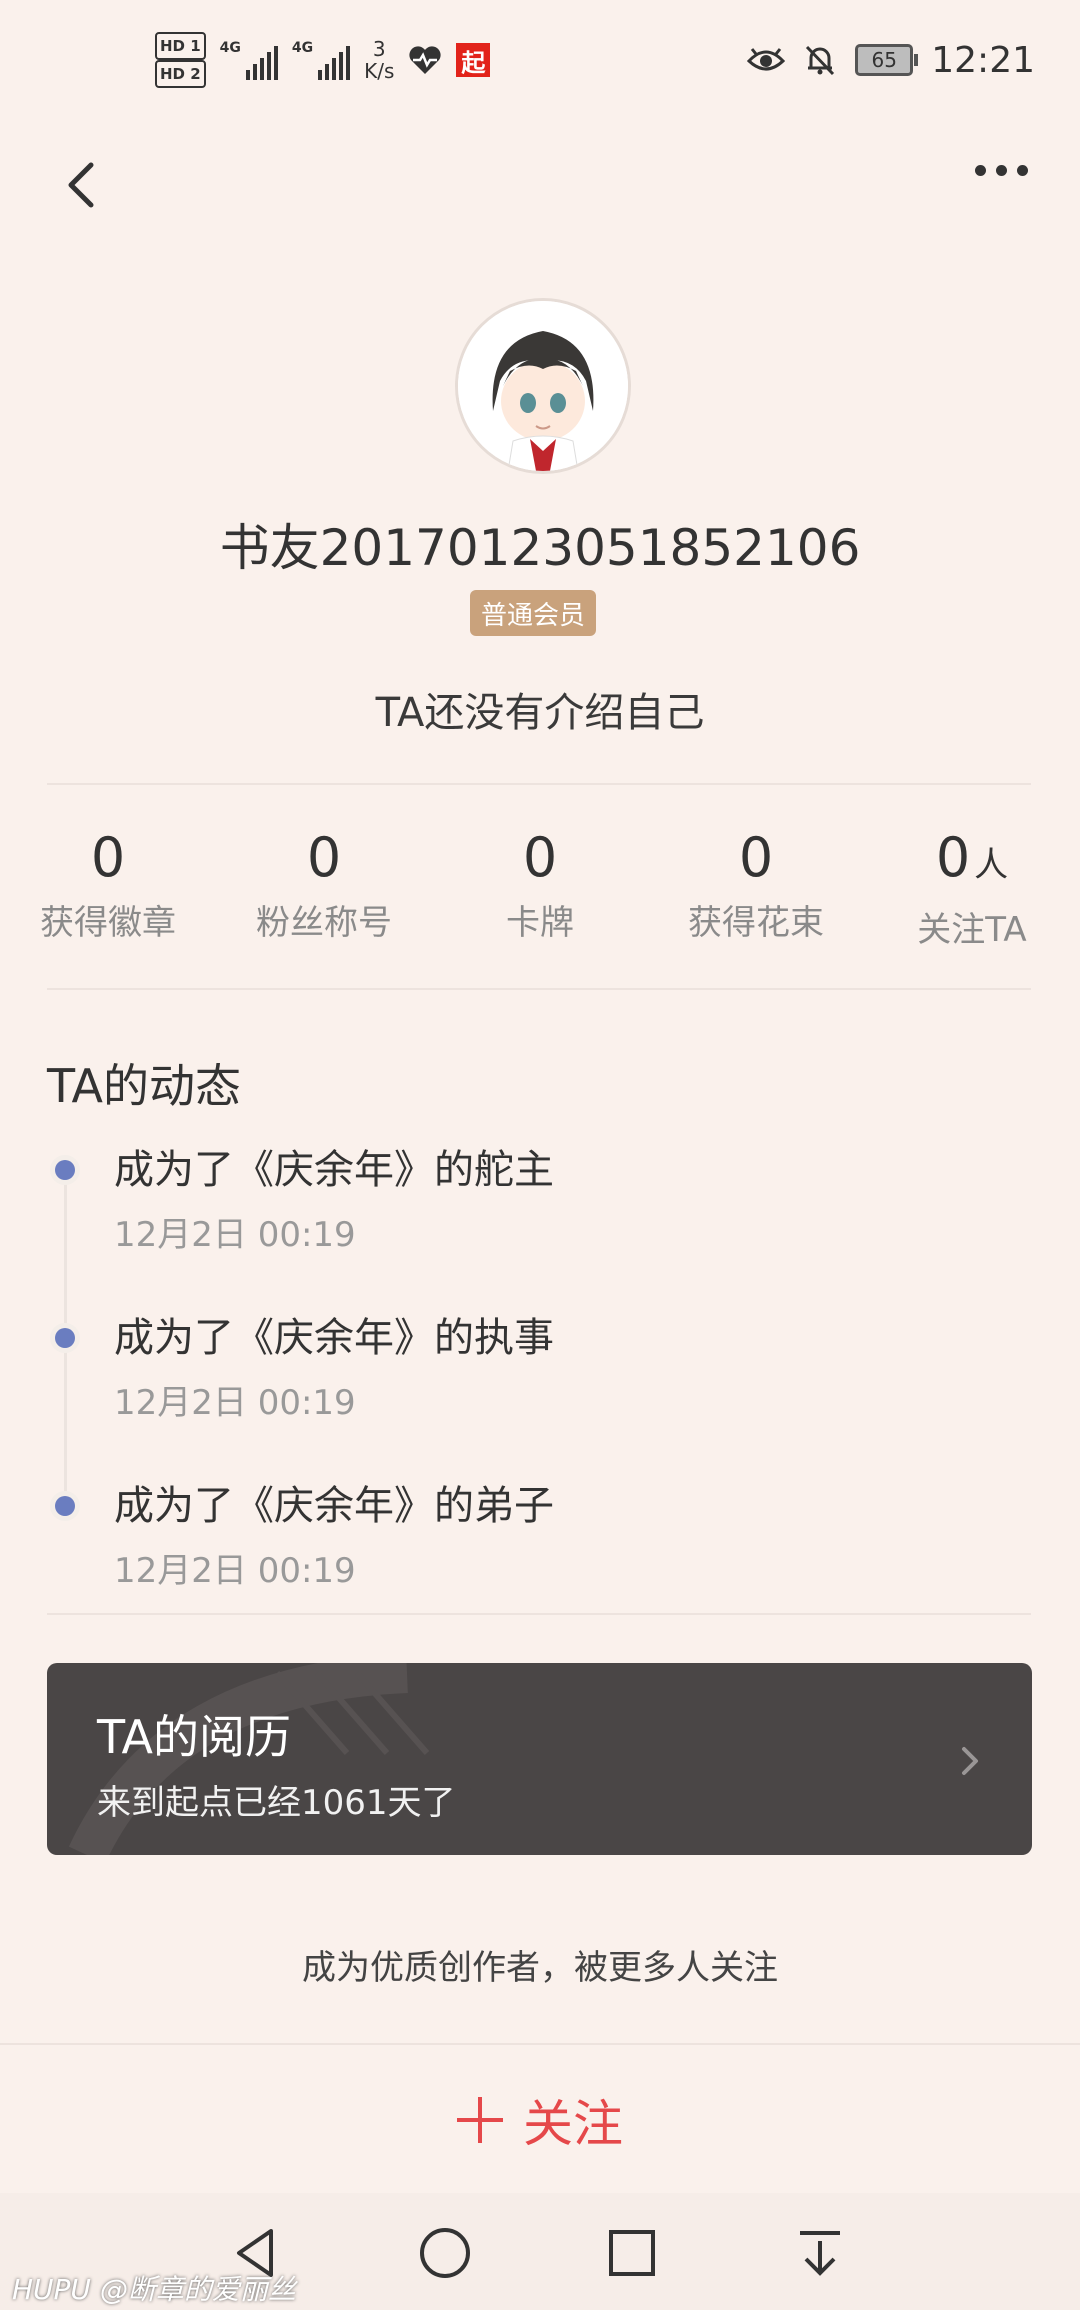 The width and height of the screenshot is (1080, 2310). Describe the element at coordinates (632, 2253) in the screenshot. I see `nav-recents-icon` at that location.